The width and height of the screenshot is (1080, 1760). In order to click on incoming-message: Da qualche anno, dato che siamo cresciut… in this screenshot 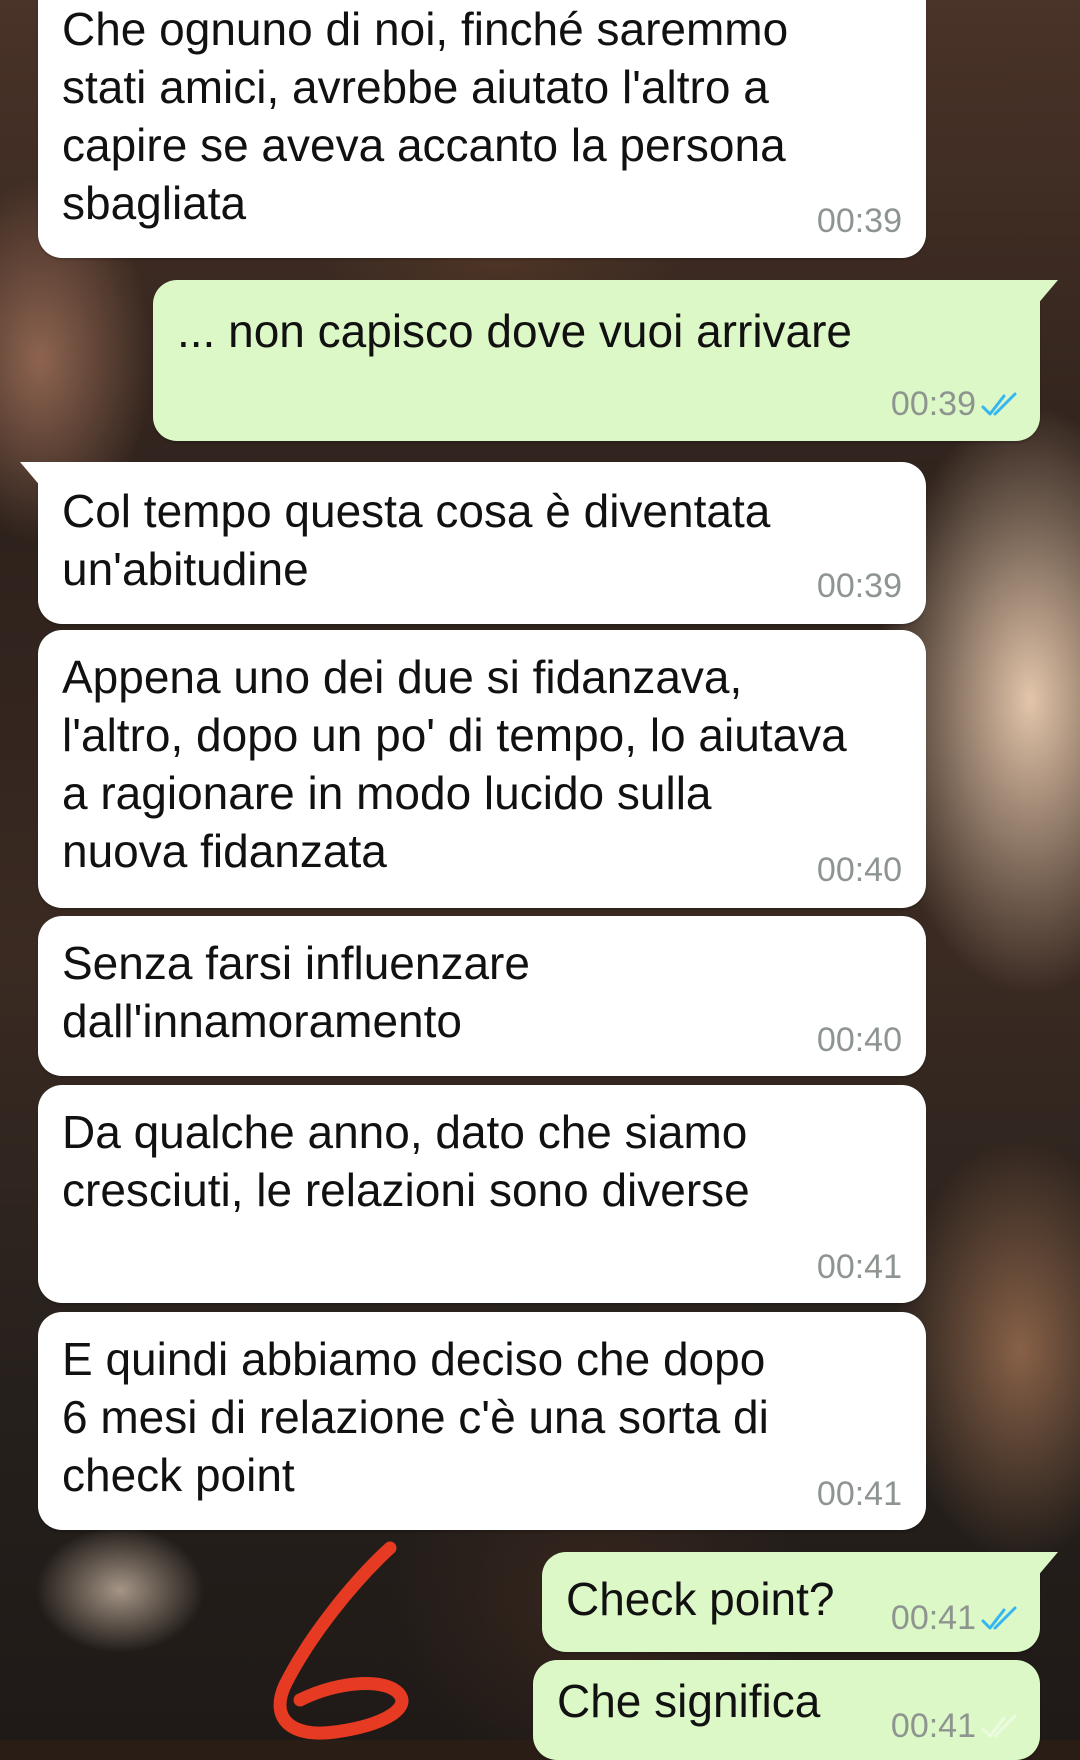, I will do `click(482, 1194)`.